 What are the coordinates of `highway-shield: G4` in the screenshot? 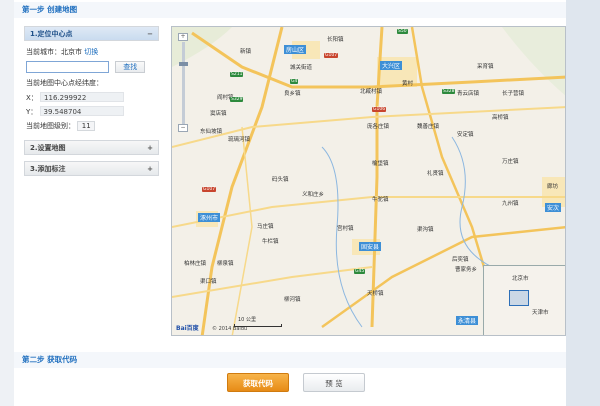 It's located at (294, 81).